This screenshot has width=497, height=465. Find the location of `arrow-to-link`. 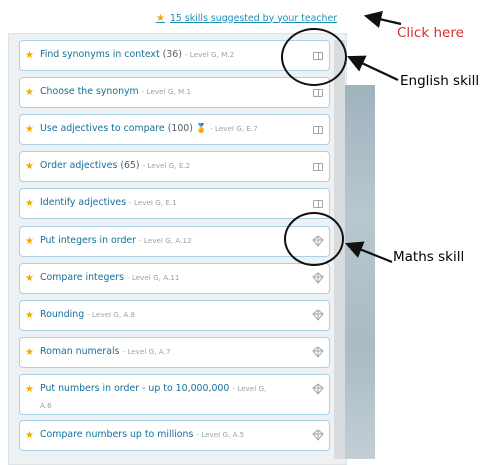

arrow-to-link is located at coordinates (382, 19).